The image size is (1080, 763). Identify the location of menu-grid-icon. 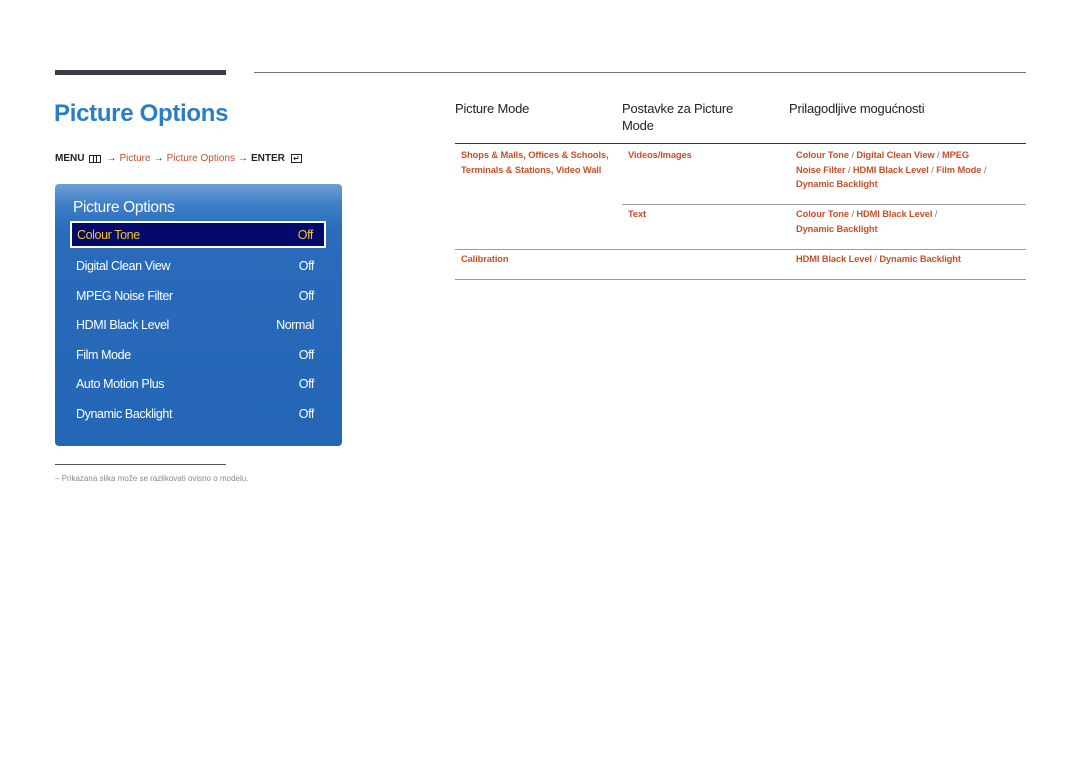
(95, 158).